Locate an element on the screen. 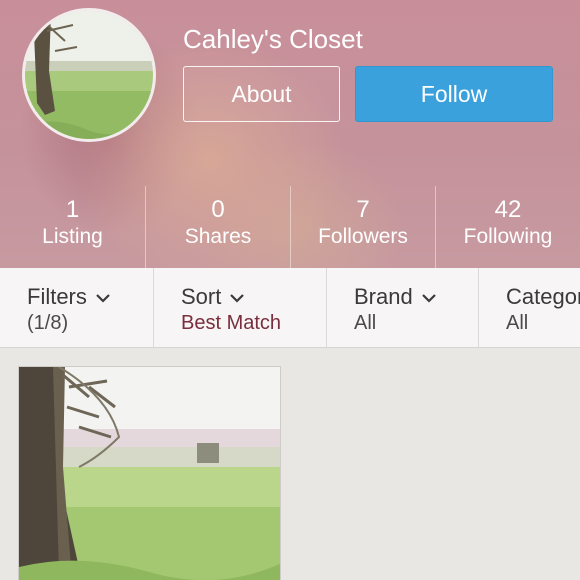  avatar is located at coordinates (89, 75).